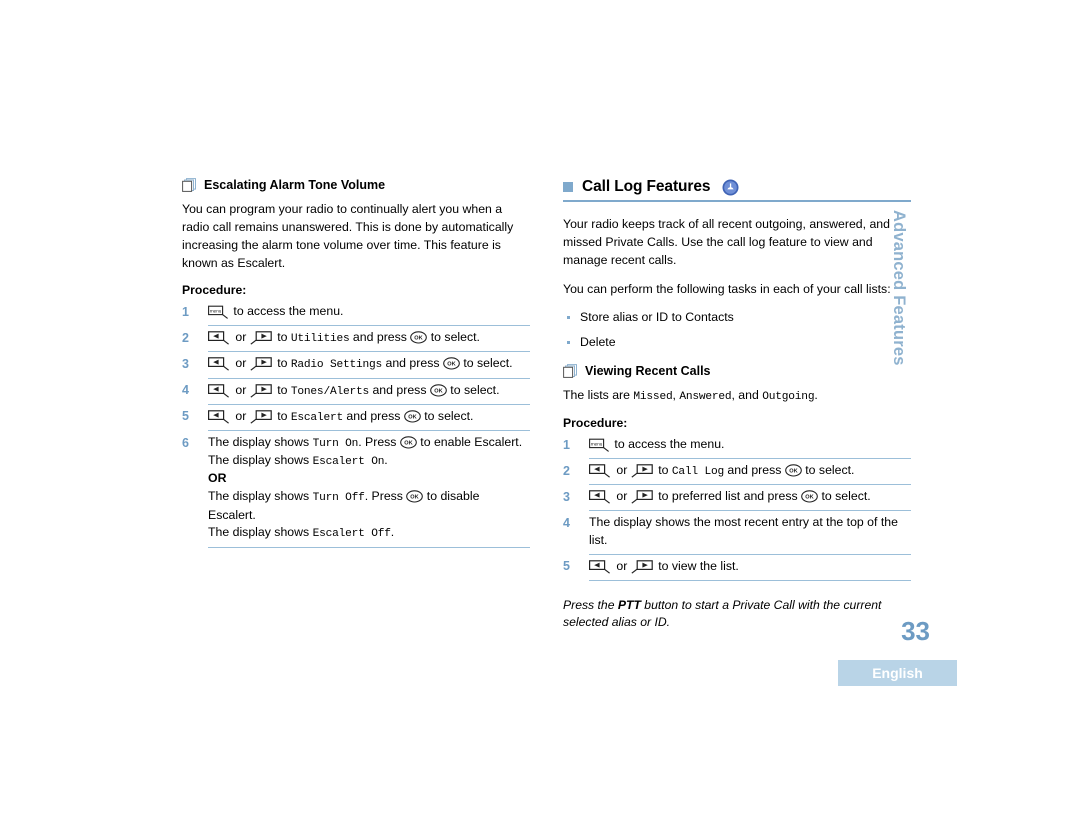 The image size is (1080, 834). Describe the element at coordinates (335, 444) in the screenshot. I see `display-text: Turn On` at that location.